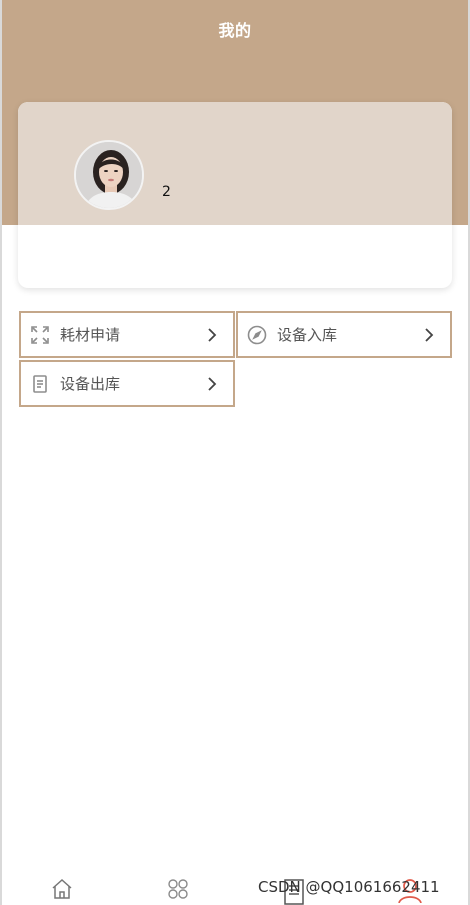  Describe the element at coordinates (235, 30) in the screenshot. I see `page-title: 我的` at that location.